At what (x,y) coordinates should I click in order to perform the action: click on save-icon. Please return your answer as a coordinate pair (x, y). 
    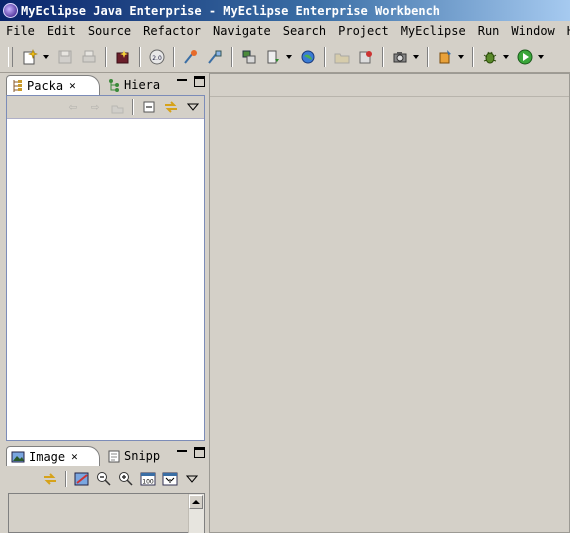
    Looking at the image, I should click on (65, 57).